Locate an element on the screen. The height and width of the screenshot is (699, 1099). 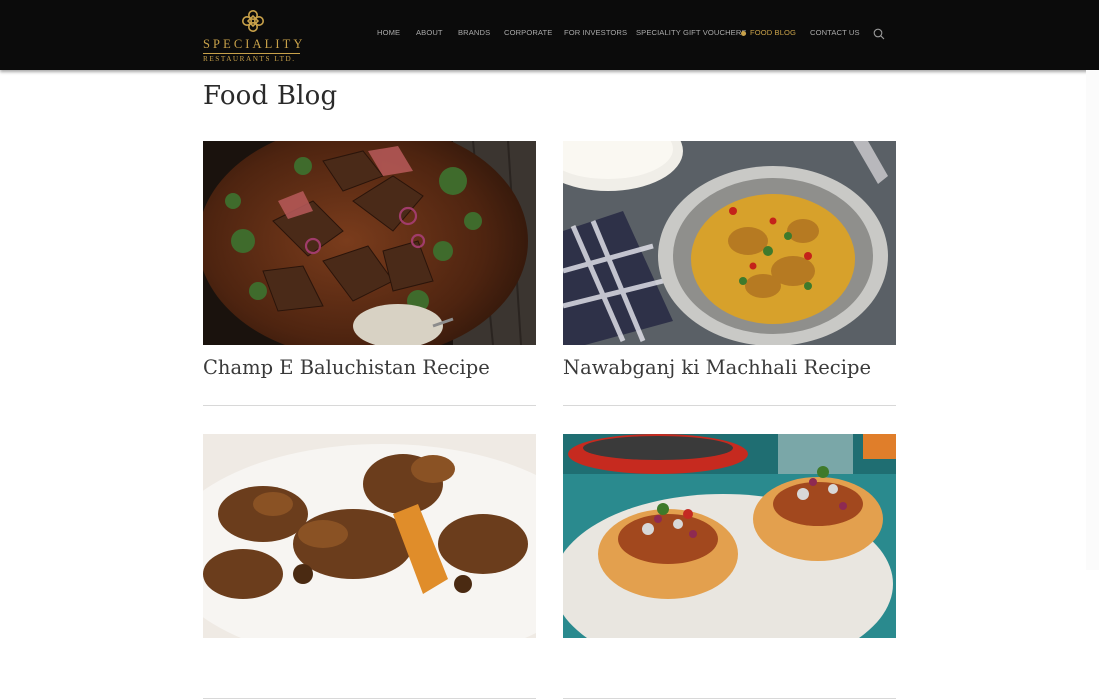
brand-subtitle: RESTAURANTS LTD. is located at coordinates (249, 59).